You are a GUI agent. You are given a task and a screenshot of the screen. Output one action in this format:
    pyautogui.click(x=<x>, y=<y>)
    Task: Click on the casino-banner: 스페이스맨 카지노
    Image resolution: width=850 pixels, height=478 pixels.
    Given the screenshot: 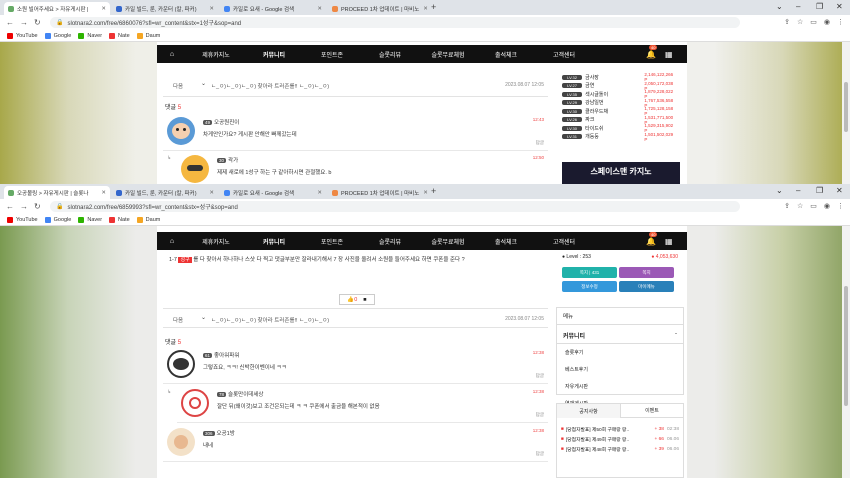 What is the action you would take?
    pyautogui.click(x=621, y=173)
    